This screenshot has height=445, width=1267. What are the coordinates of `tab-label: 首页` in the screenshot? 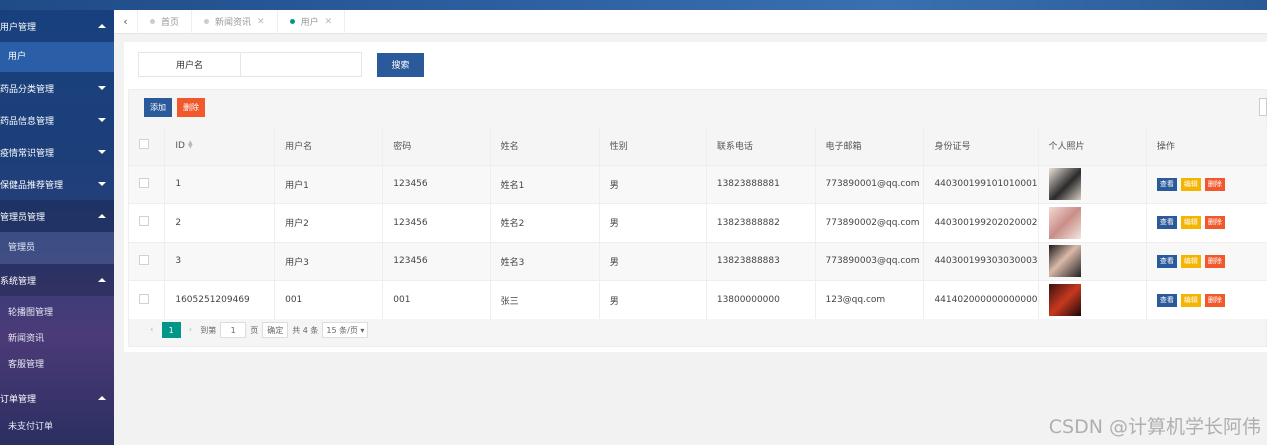 It's located at (170, 23).